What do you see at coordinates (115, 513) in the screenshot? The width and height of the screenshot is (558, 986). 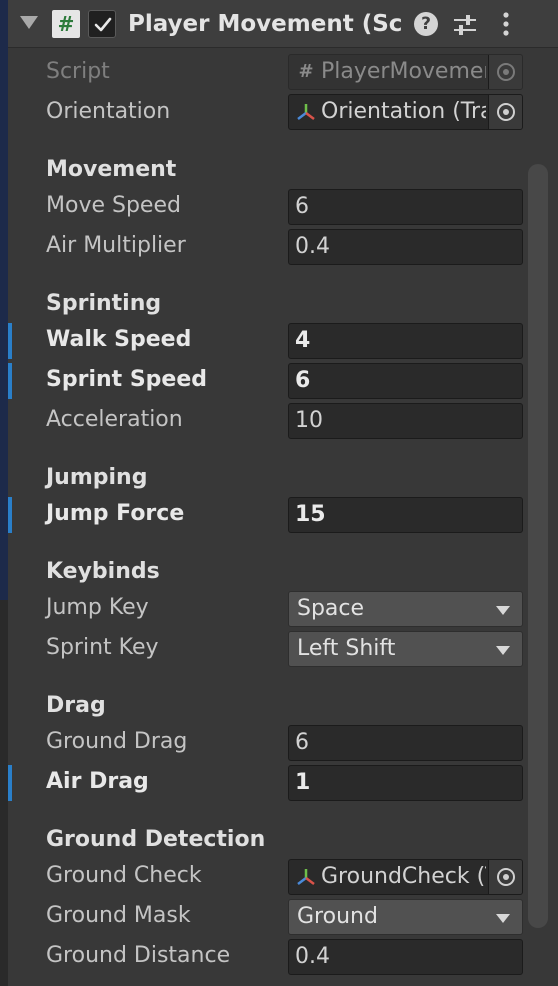 I see `jump-force-label: Jump Force` at bounding box center [115, 513].